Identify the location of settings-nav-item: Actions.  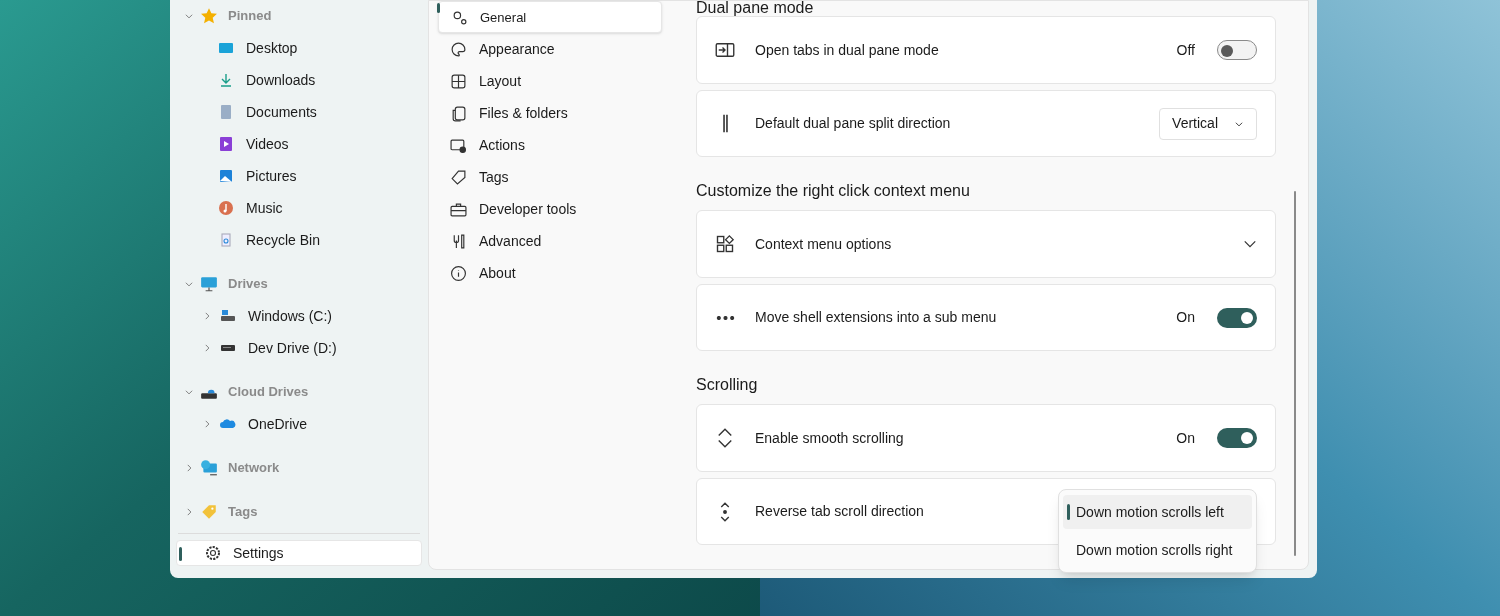
(550, 145).